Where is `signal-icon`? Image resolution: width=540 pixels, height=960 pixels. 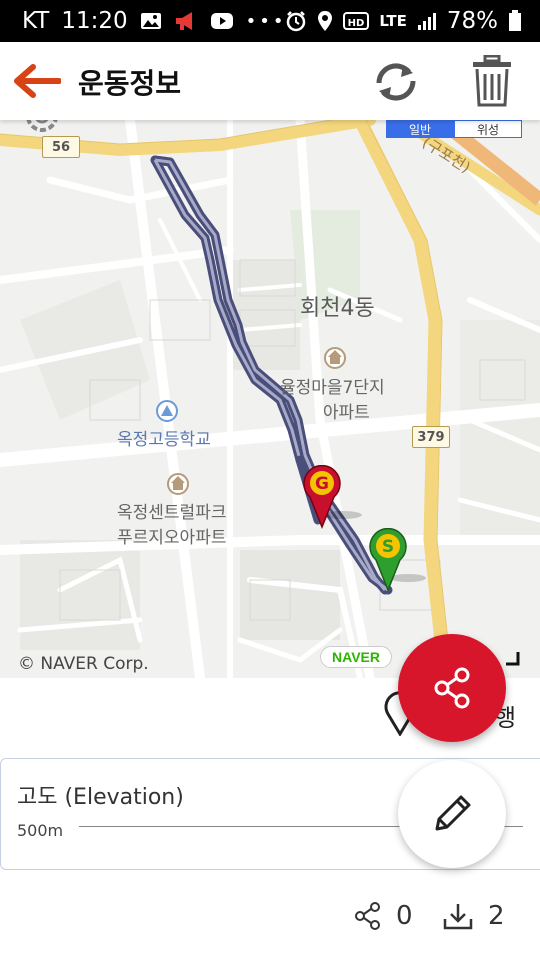 signal-icon is located at coordinates (427, 21).